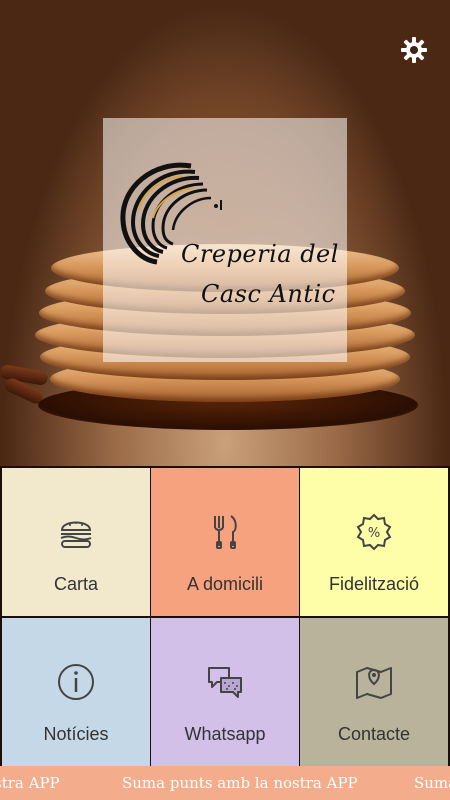 Image resolution: width=450 pixels, height=800 pixels. Describe the element at coordinates (374, 683) in the screenshot. I see `map-pin-icon` at that location.